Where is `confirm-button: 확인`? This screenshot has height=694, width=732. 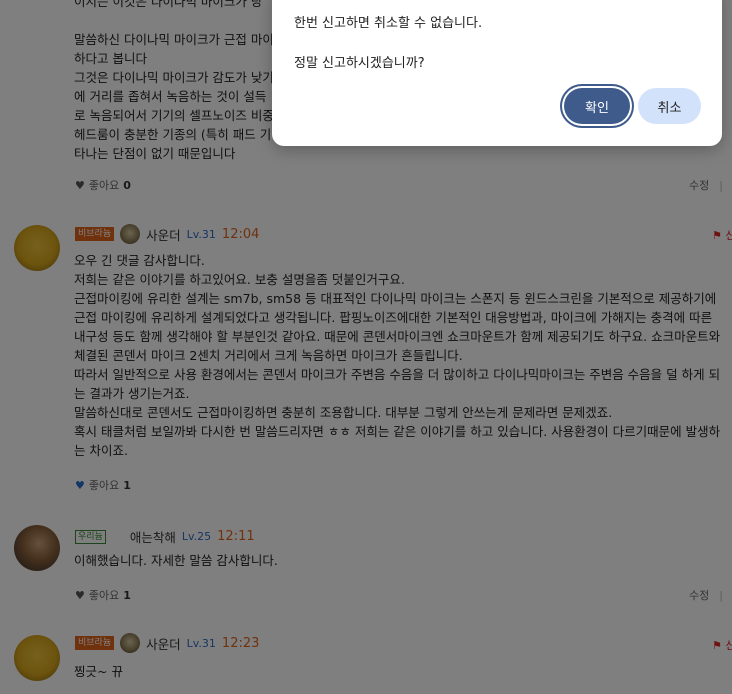 confirm-button: 확인 is located at coordinates (597, 106).